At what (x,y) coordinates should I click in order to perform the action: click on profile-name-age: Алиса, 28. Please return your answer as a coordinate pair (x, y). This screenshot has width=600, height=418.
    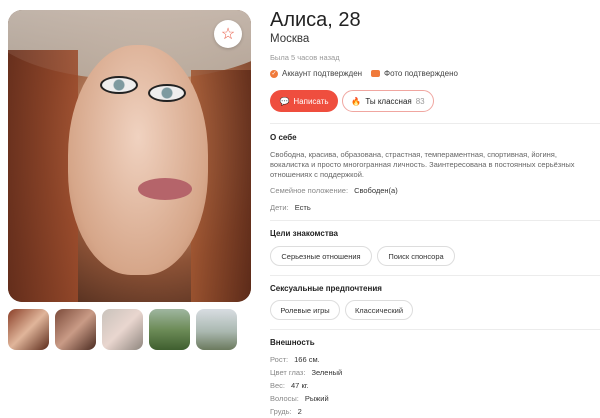
    Looking at the image, I should click on (315, 20).